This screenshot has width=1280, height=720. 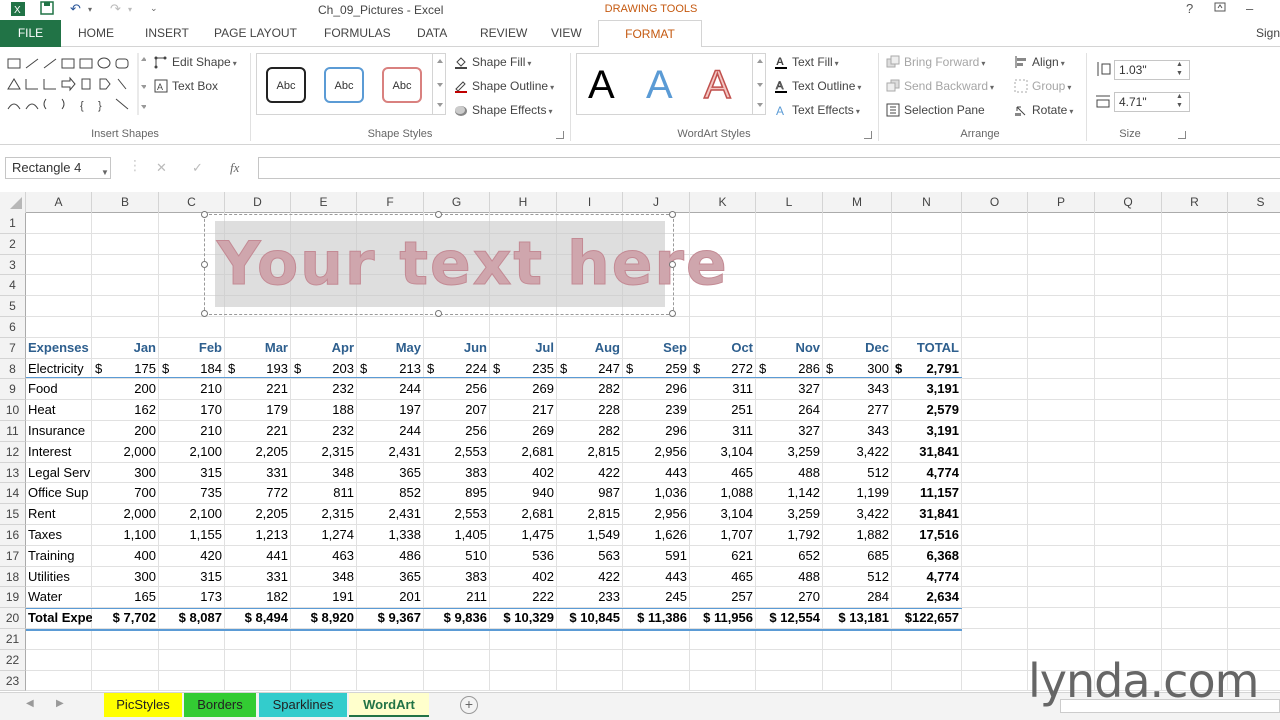 What do you see at coordinates (258, 577) in the screenshot?
I see `cell: 331` at bounding box center [258, 577].